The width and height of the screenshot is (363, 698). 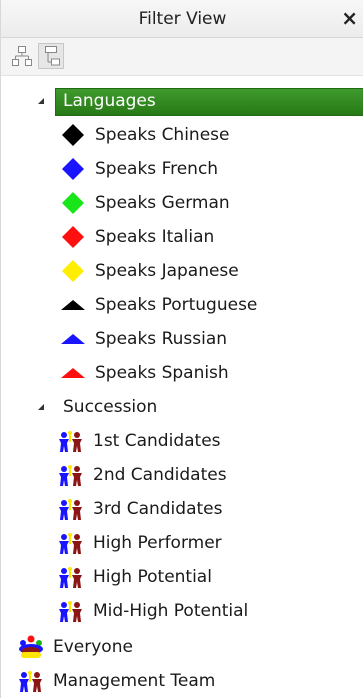 I want to click on group-label: Languages, so click(x=109, y=101).